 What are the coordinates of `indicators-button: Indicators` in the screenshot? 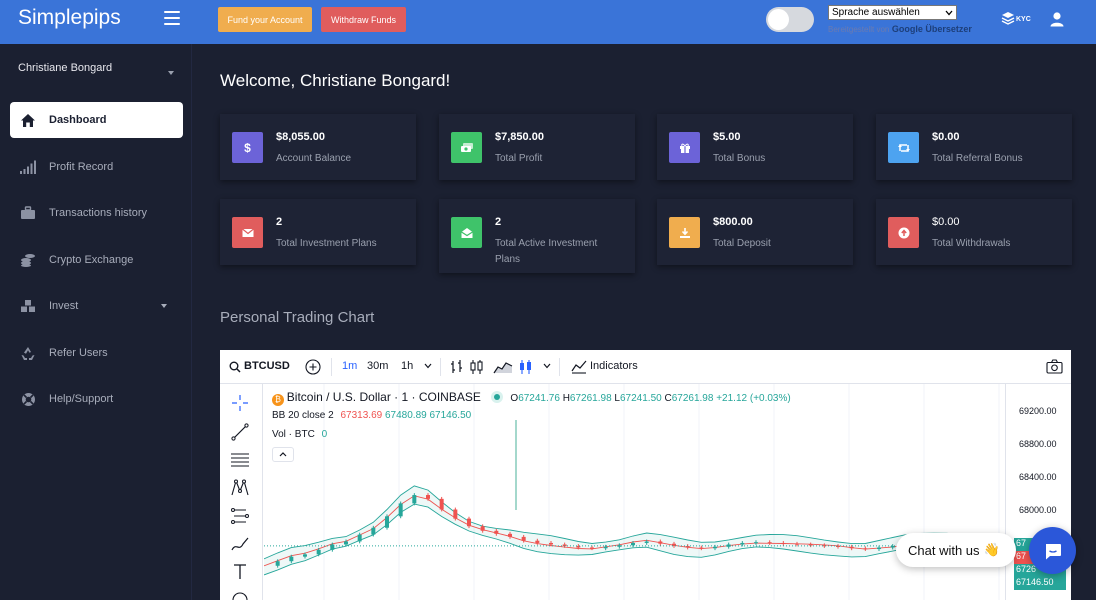 It's located at (614, 366).